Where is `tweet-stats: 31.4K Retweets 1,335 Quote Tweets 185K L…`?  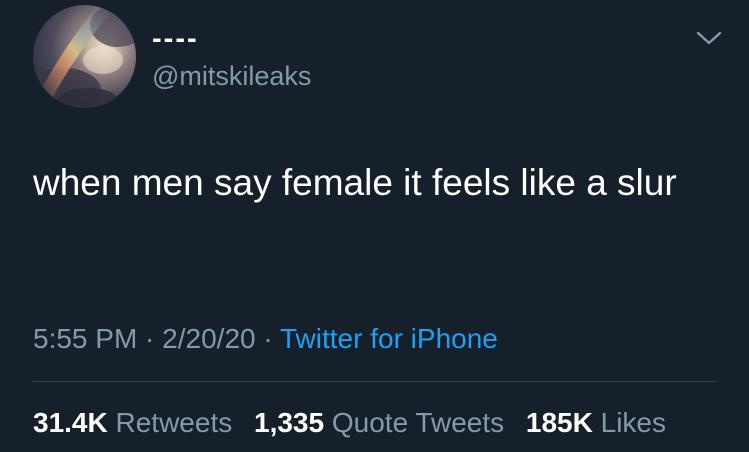
tweet-stats: 31.4K Retweets 1,335 Quote Tweets 185K L… is located at coordinates (349, 423).